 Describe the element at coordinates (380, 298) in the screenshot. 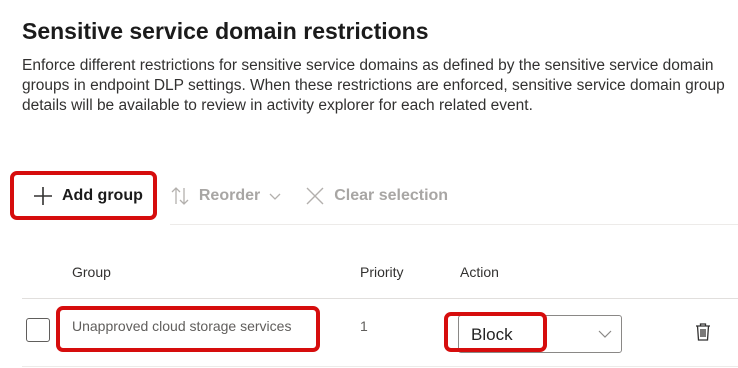

I see `header-divider` at that location.